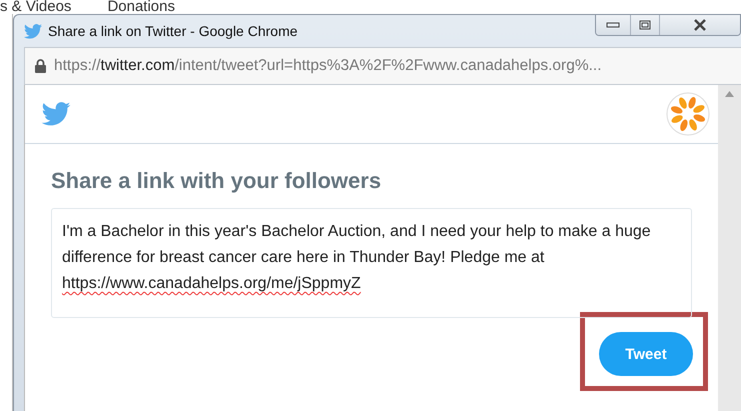  I want to click on nav-link: s & Videos, so click(36, 7).